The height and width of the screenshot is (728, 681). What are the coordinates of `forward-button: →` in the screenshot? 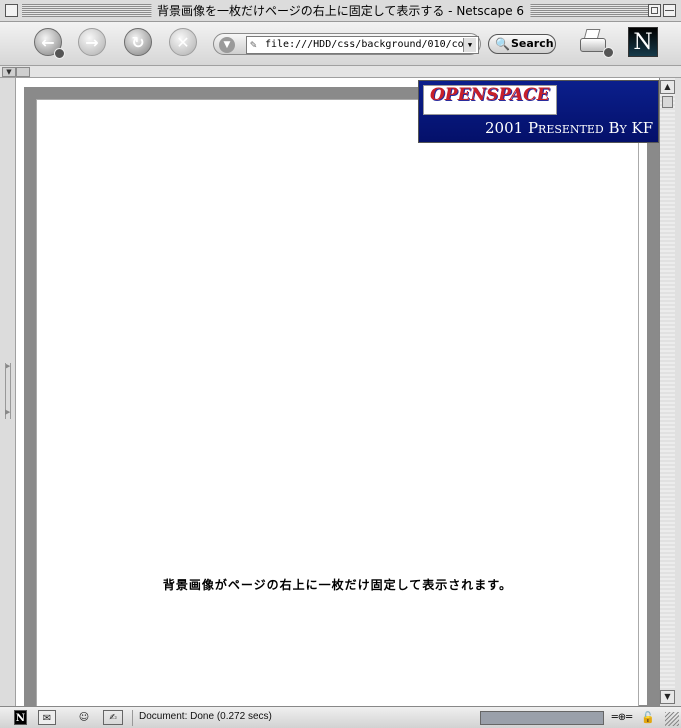 It's located at (92, 42).